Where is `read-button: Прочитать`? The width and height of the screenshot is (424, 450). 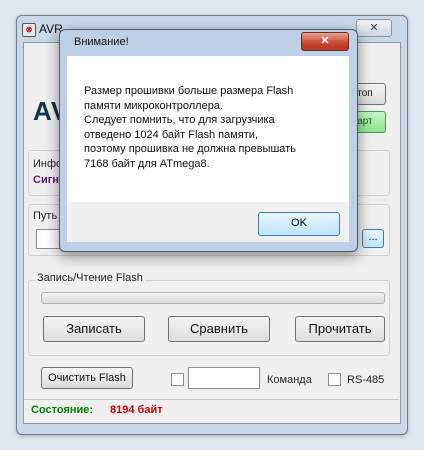 read-button: Прочитать is located at coordinates (340, 329).